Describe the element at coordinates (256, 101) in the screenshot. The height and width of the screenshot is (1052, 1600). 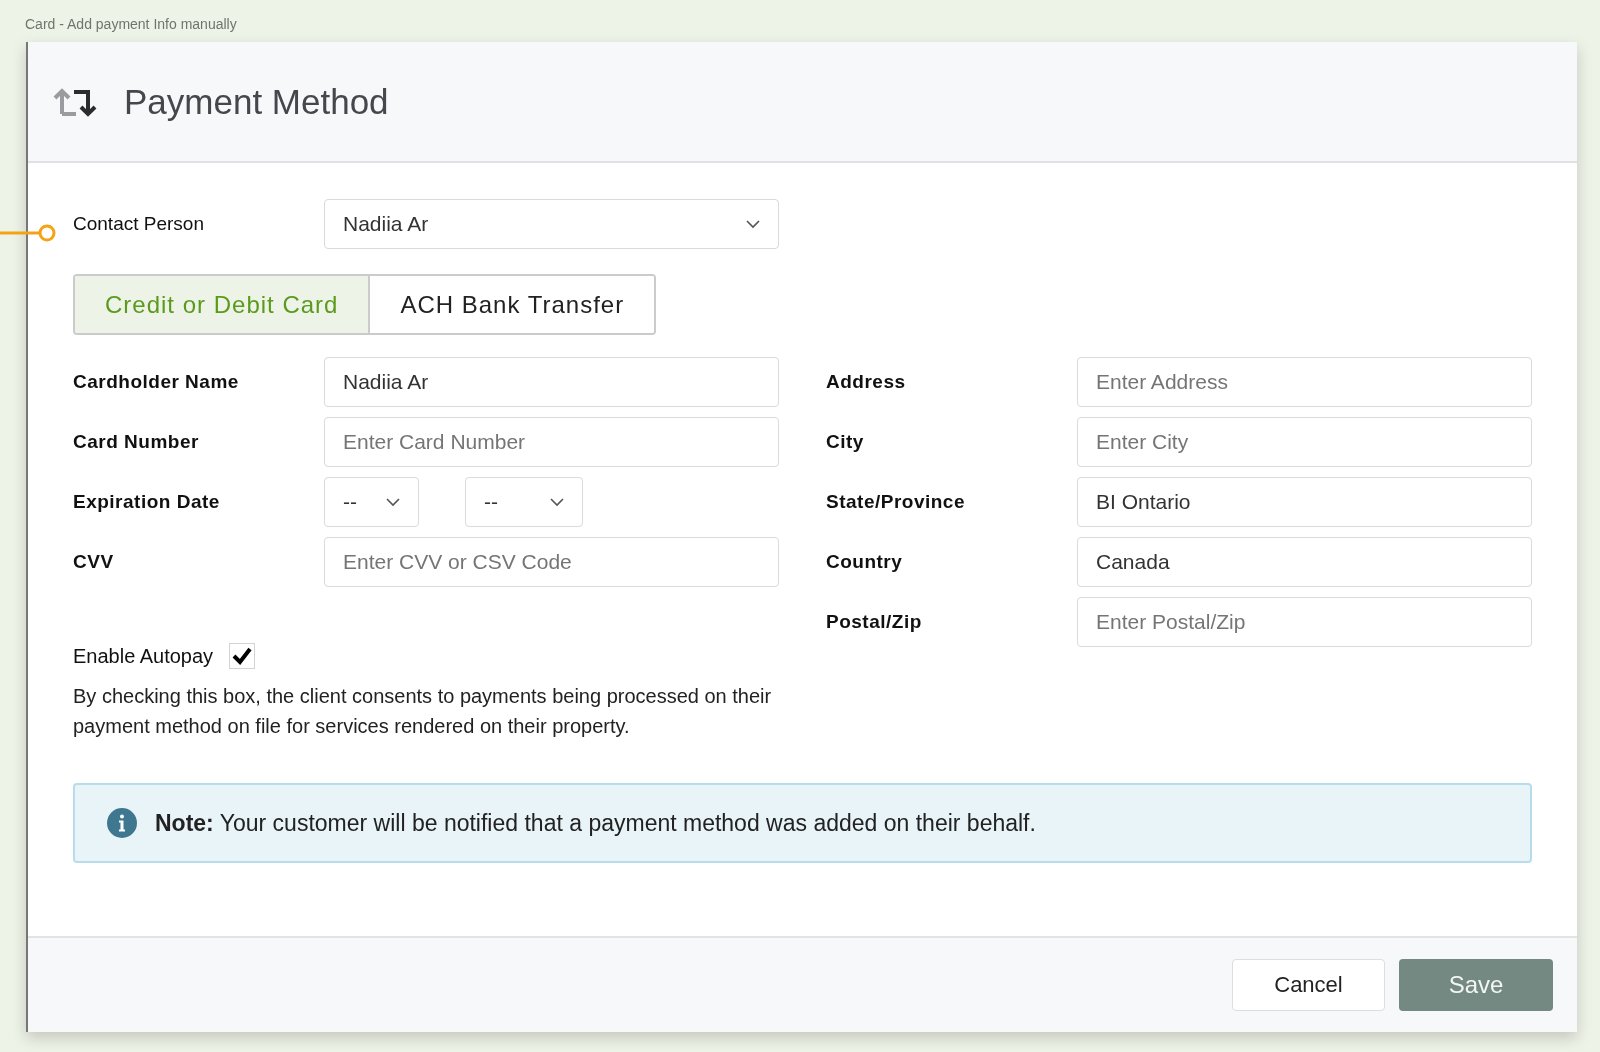
I see `dialog-title: Payment Method` at that location.